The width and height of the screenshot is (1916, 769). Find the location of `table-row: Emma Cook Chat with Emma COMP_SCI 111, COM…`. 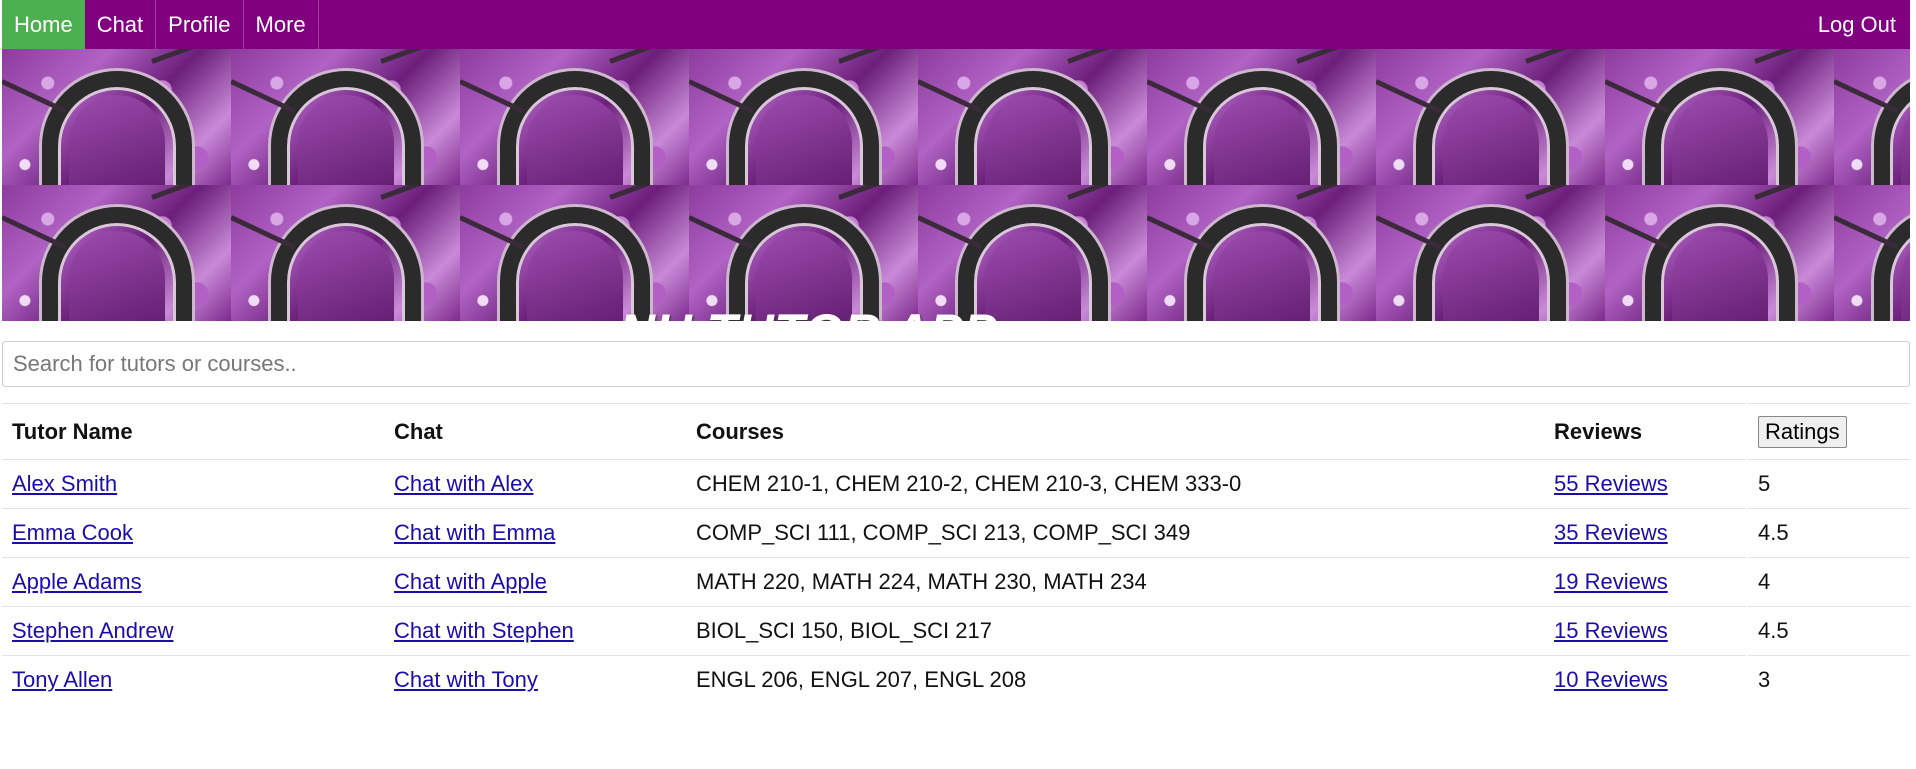

table-row: Emma Cook Chat with Emma COMP_SCI 111, COM… is located at coordinates (956, 533).